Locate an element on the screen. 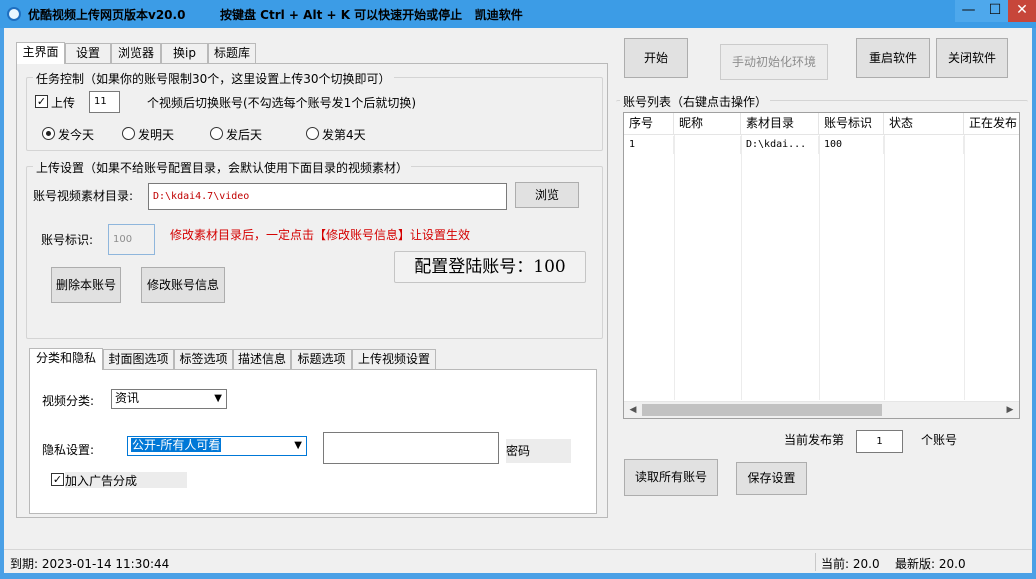  password-input is located at coordinates (411, 448).